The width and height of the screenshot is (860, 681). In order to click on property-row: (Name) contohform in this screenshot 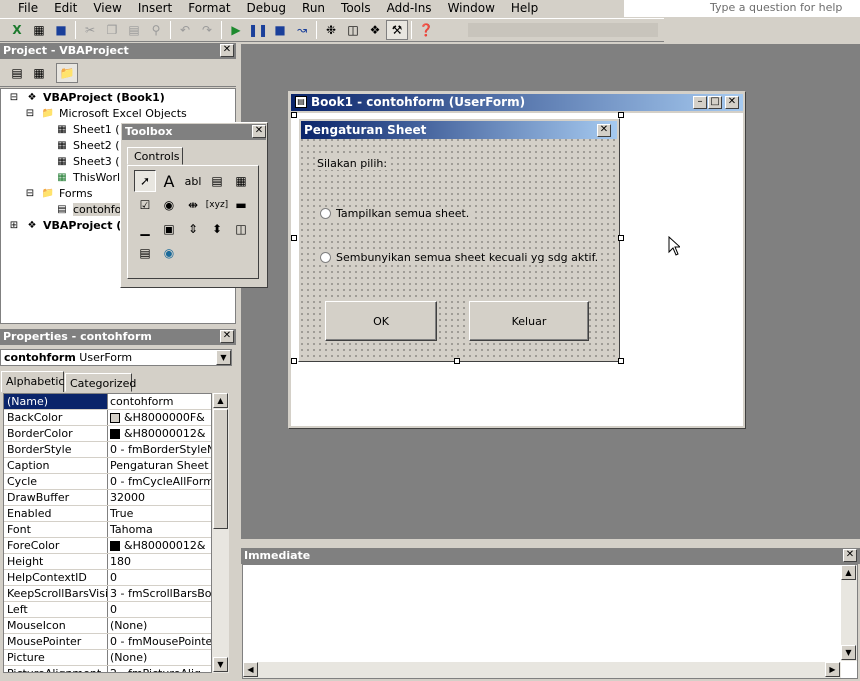, I will do `click(107, 402)`.